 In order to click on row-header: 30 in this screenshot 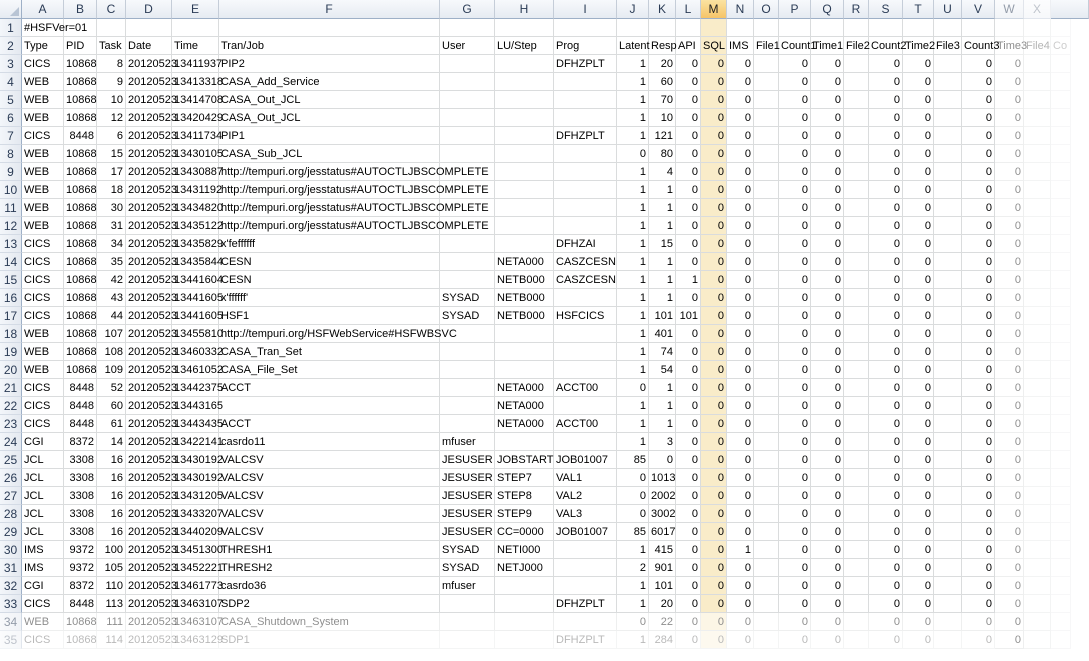, I will do `click(11, 550)`.